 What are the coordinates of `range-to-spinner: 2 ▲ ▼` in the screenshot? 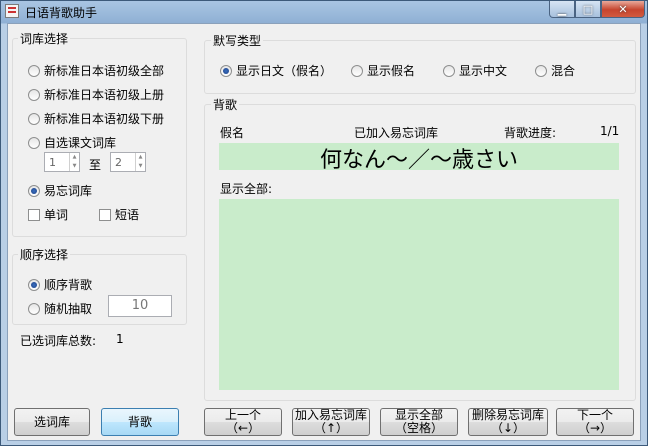 It's located at (128, 162).